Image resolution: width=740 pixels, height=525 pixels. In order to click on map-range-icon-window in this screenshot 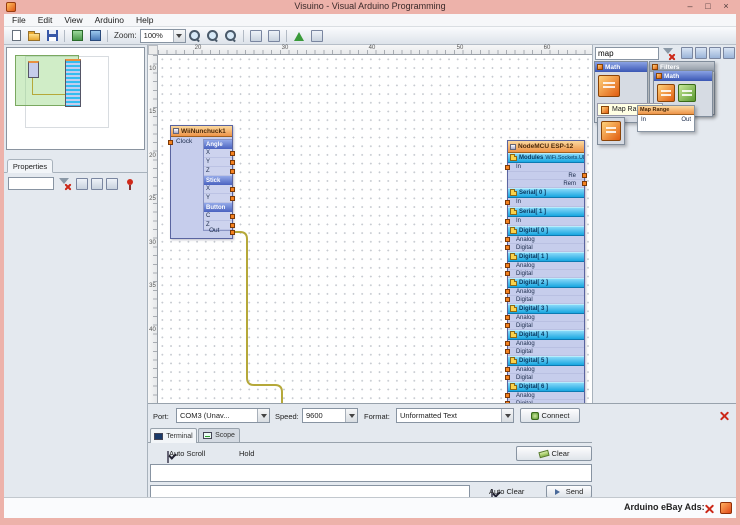, I will do `click(611, 131)`.